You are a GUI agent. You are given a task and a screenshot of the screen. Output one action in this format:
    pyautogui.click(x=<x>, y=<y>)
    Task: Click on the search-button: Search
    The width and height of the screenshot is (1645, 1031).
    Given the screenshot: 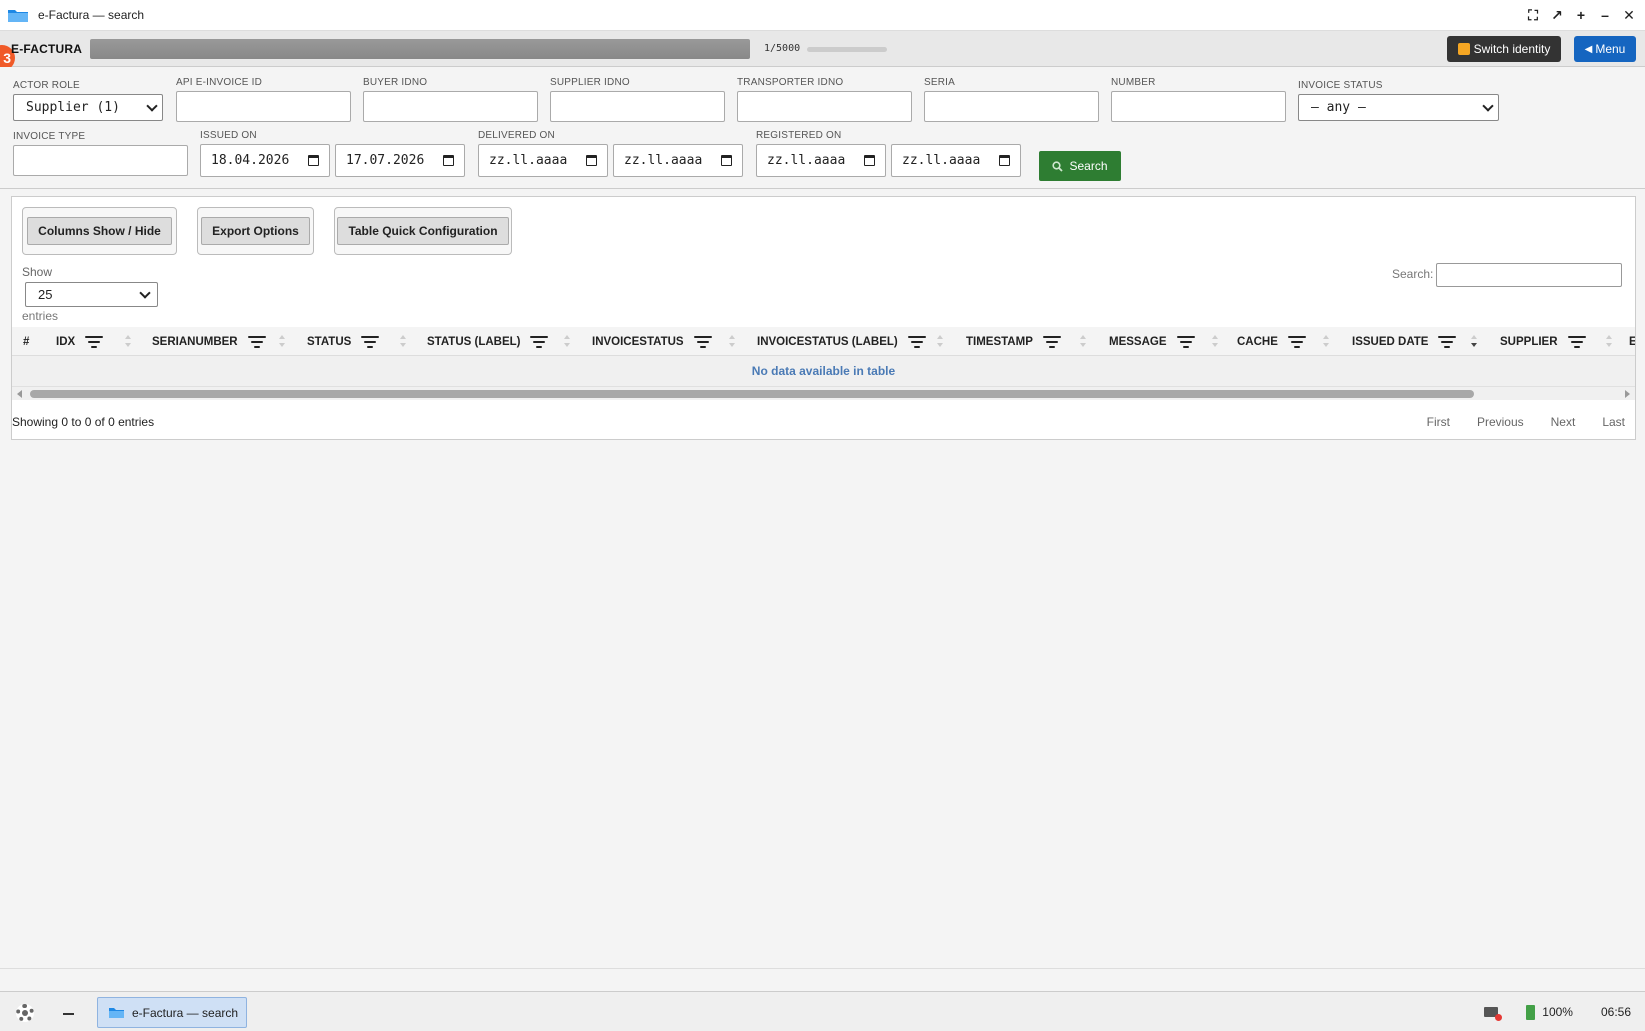 What is the action you would take?
    pyautogui.click(x=1080, y=166)
    